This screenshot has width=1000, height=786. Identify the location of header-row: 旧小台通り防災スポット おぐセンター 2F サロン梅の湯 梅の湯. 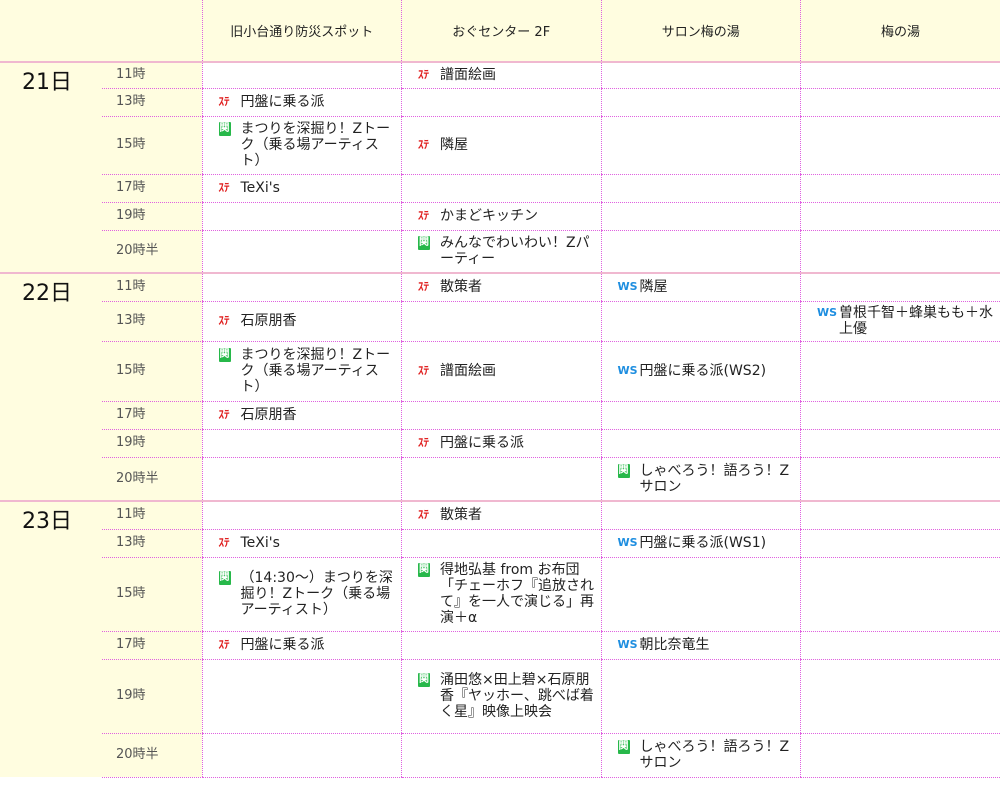
(500, 31).